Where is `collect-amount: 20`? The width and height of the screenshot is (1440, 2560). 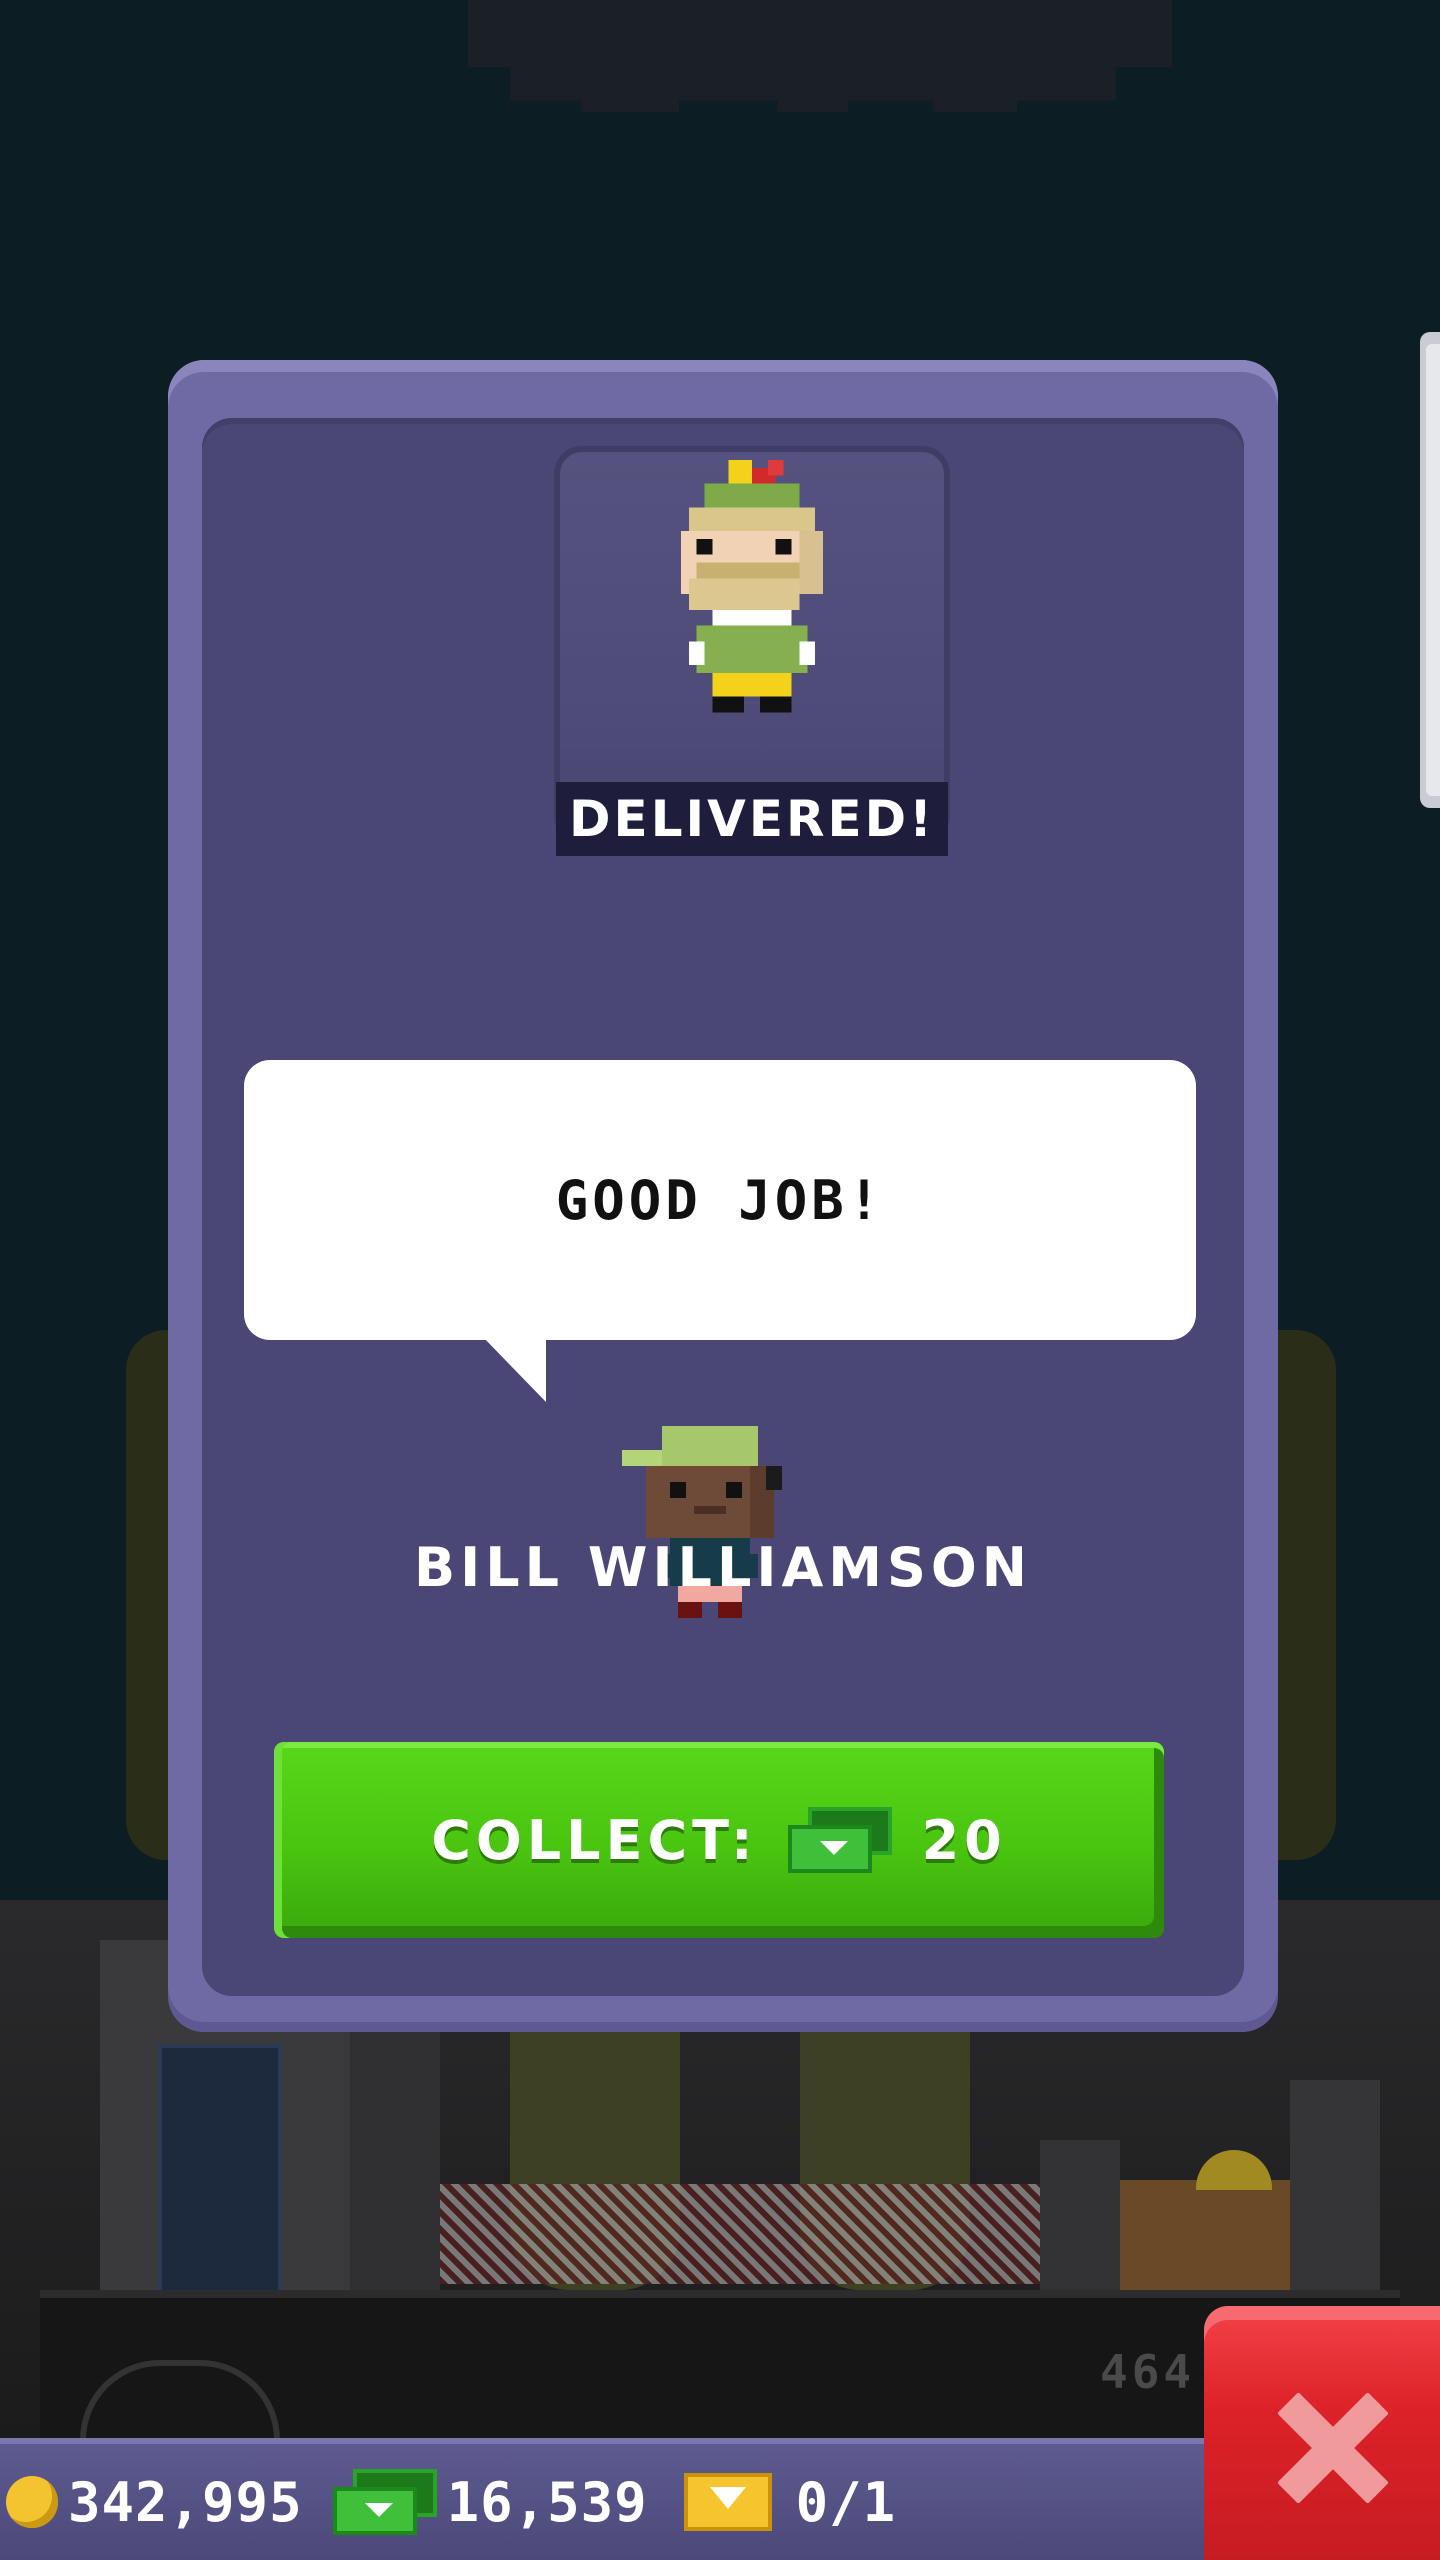 collect-amount: 20 is located at coordinates (964, 1840).